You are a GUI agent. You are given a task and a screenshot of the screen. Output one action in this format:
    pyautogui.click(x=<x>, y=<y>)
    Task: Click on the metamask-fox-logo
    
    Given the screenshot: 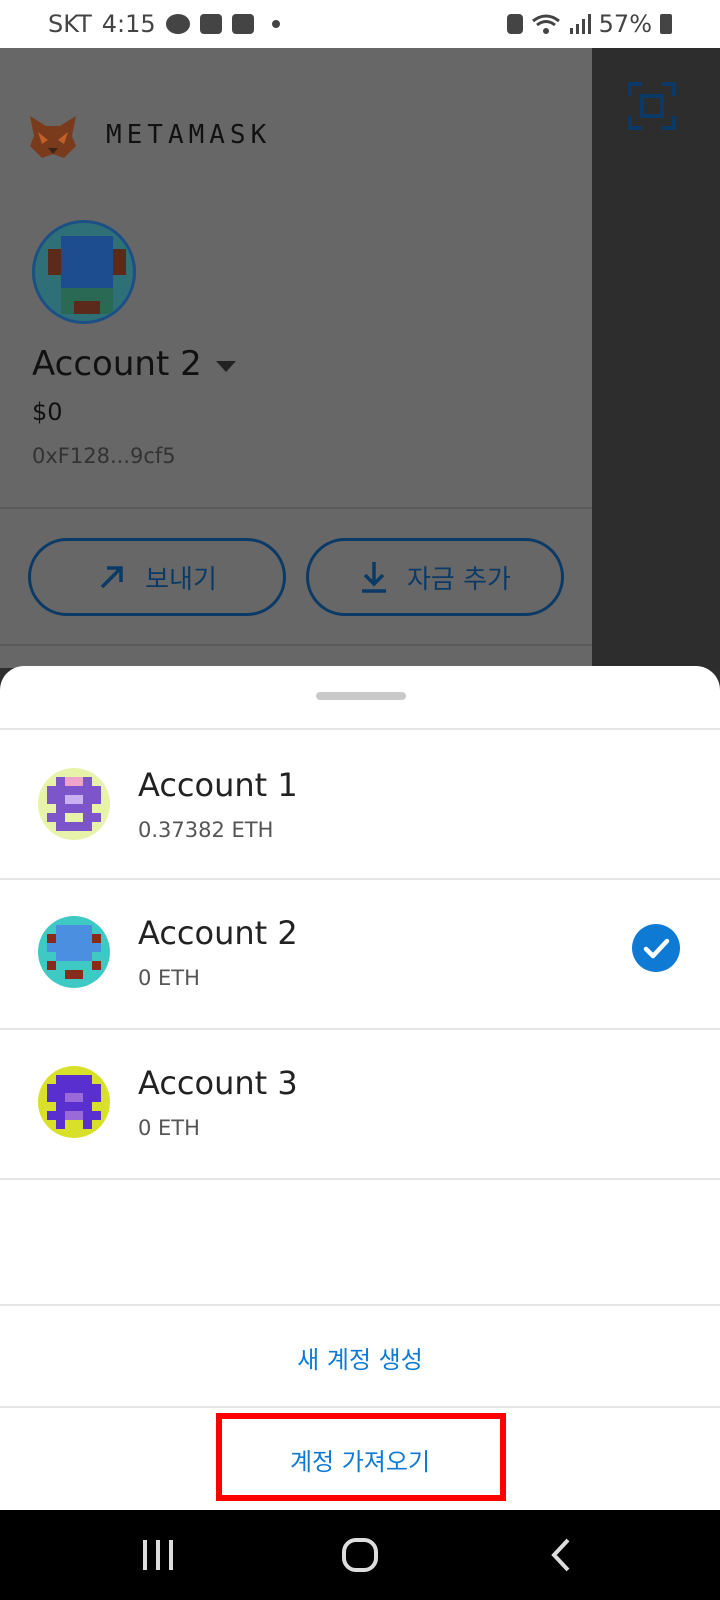 What is the action you would take?
    pyautogui.click(x=53, y=137)
    